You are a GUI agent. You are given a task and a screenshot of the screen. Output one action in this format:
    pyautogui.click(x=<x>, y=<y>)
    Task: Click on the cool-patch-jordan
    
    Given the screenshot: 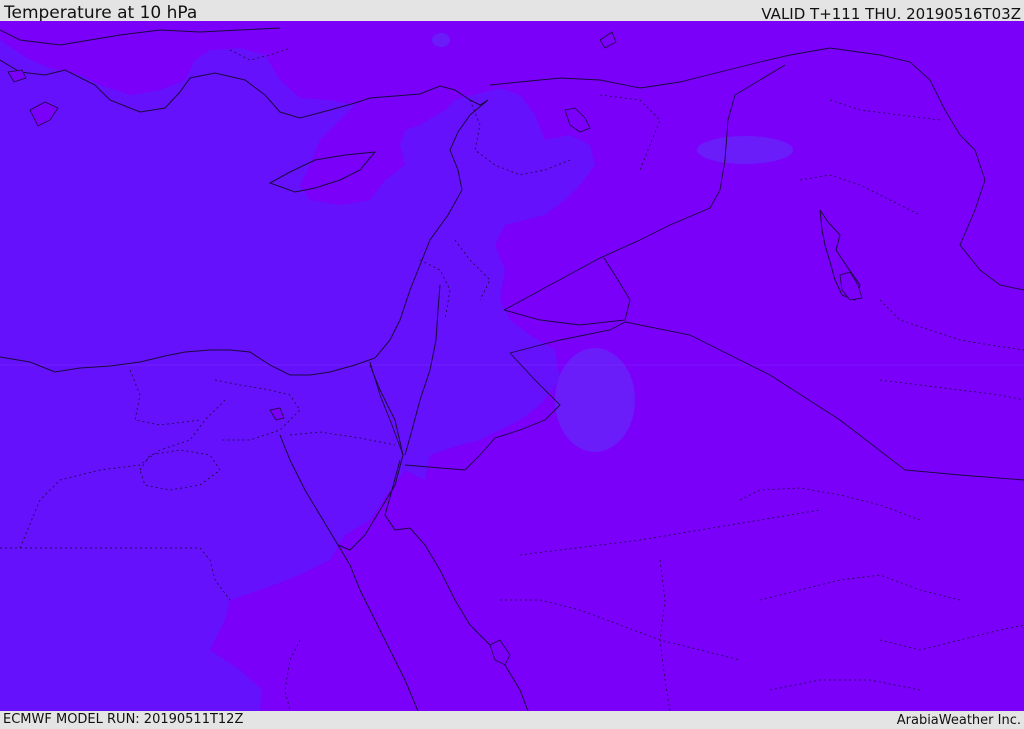 What is the action you would take?
    pyautogui.click(x=595, y=400)
    